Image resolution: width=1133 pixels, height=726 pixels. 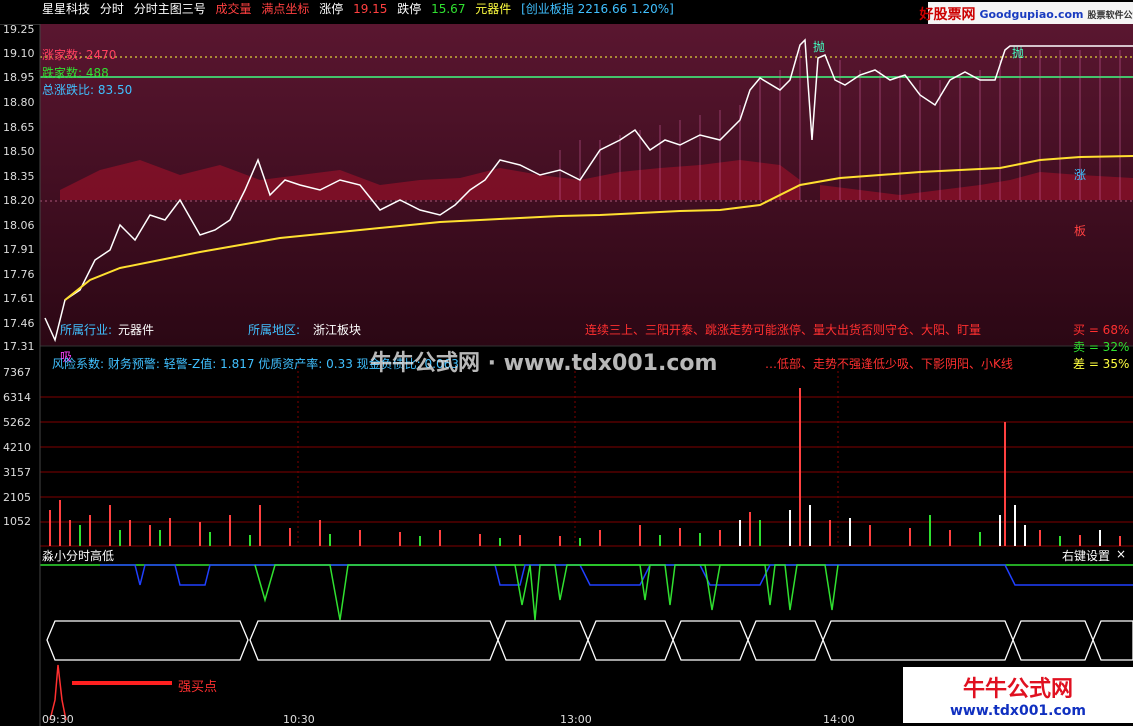 What do you see at coordinates (19, 127) in the screenshot?
I see `price-tick: 18.65` at bounding box center [19, 127].